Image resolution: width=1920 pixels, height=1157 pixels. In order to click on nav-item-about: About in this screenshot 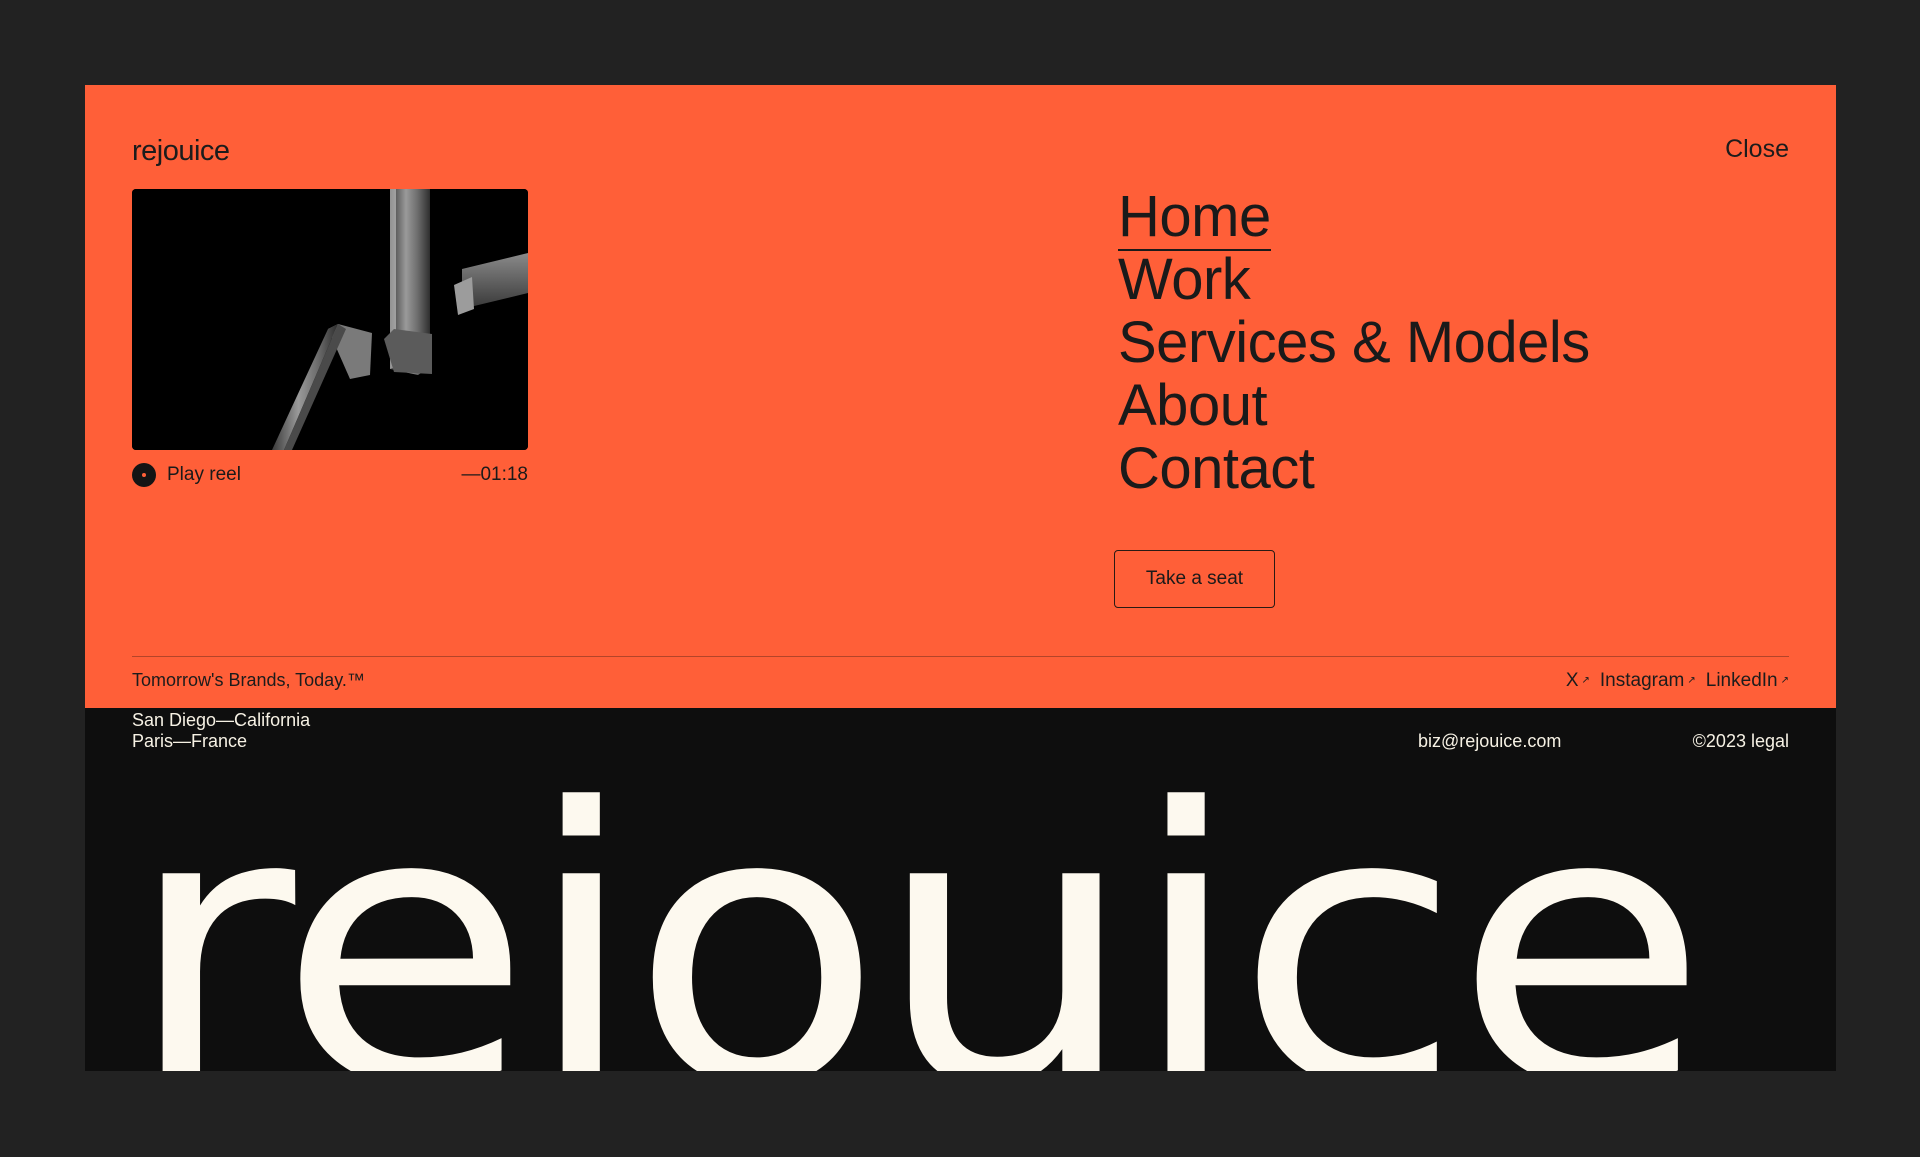, I will do `click(1354, 405)`.